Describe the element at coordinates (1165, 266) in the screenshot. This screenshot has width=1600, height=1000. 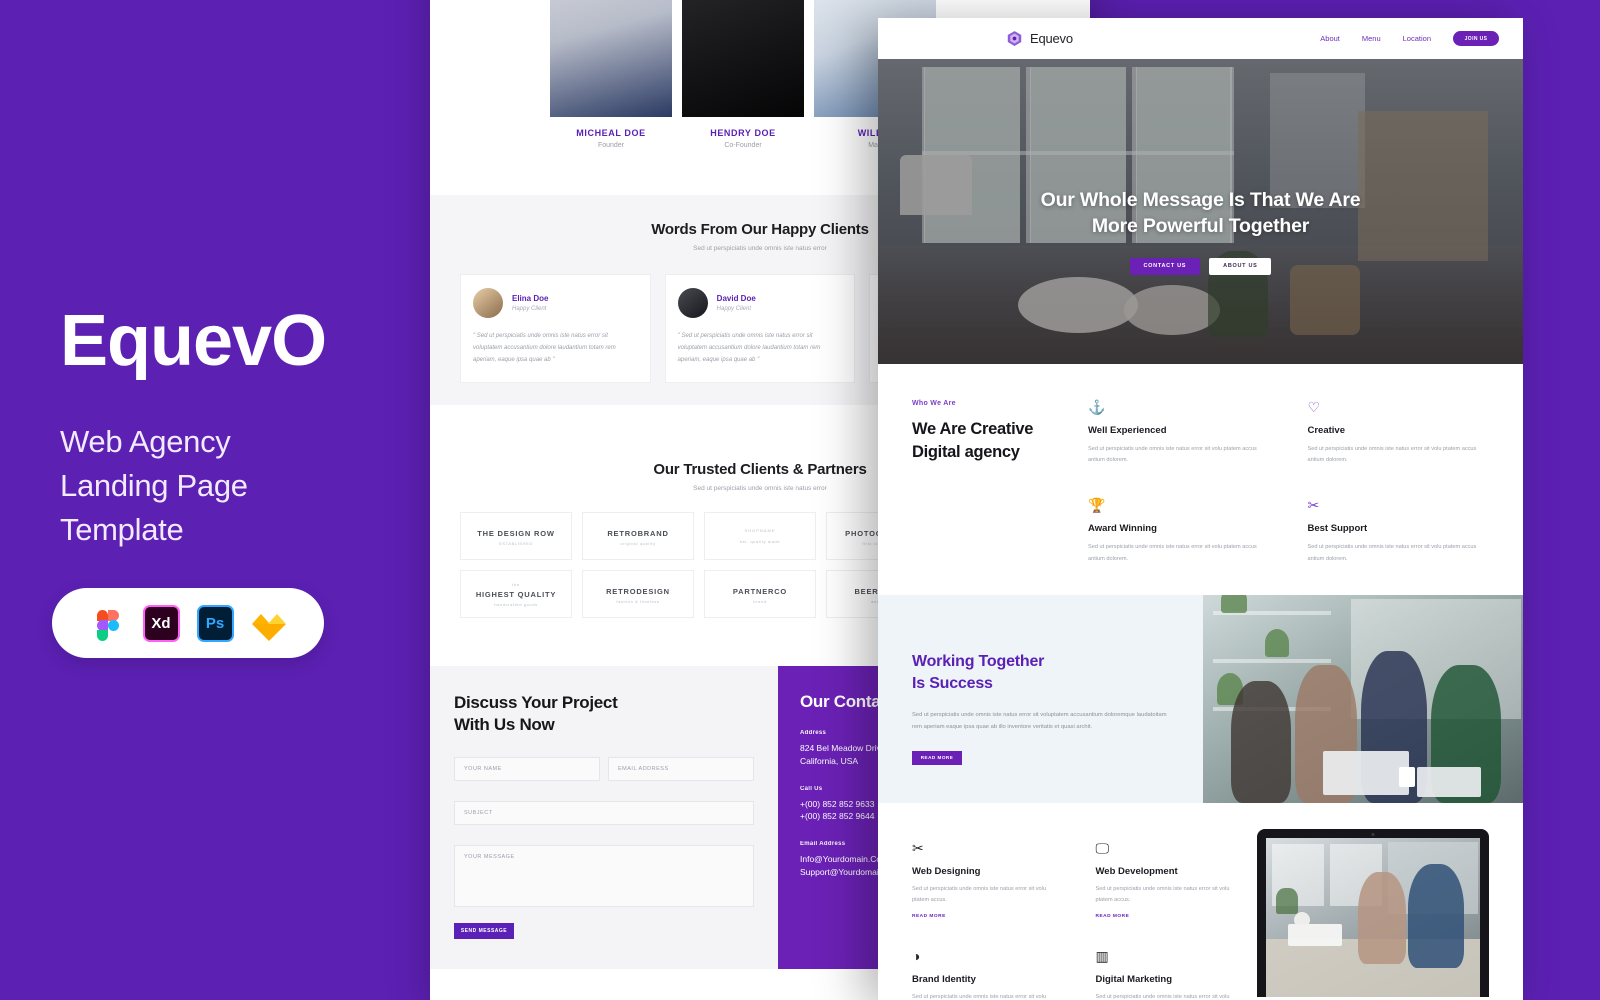
I see `hero-contact-us-button: CONTACT US` at that location.